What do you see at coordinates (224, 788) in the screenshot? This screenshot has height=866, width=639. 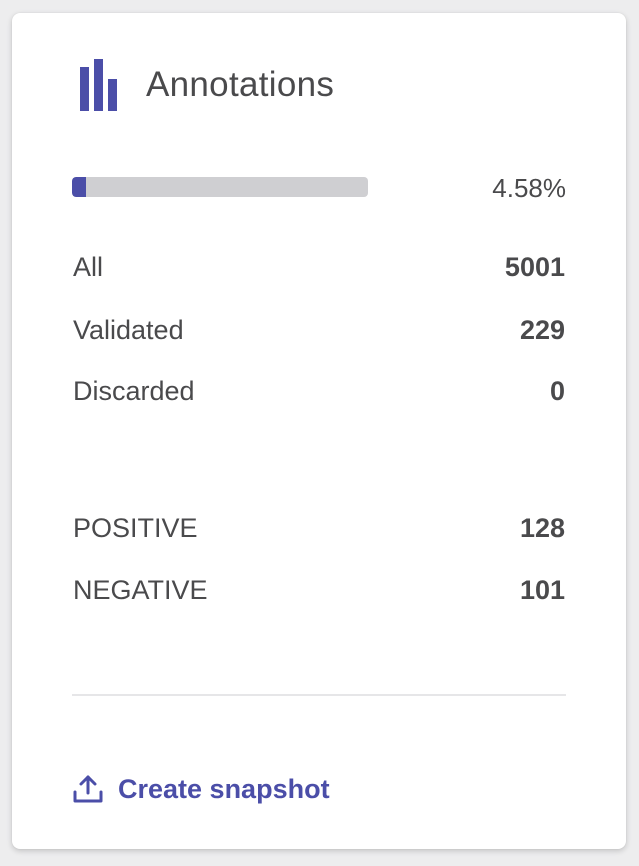 I see `create-snapshot-label: Create snapshot` at bounding box center [224, 788].